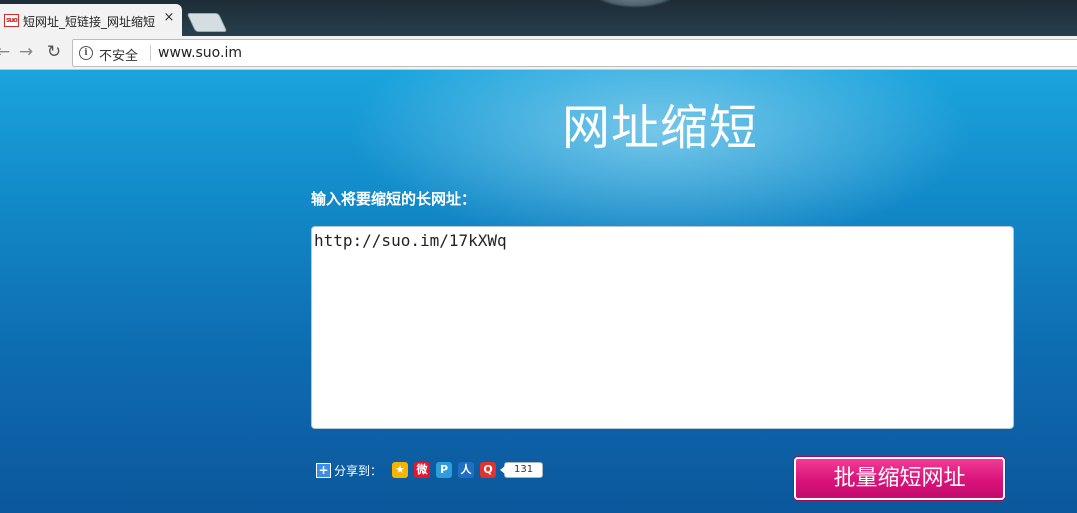 The width and height of the screenshot is (1077, 513). I want to click on back-arrow-icon: ←, so click(7, 52).